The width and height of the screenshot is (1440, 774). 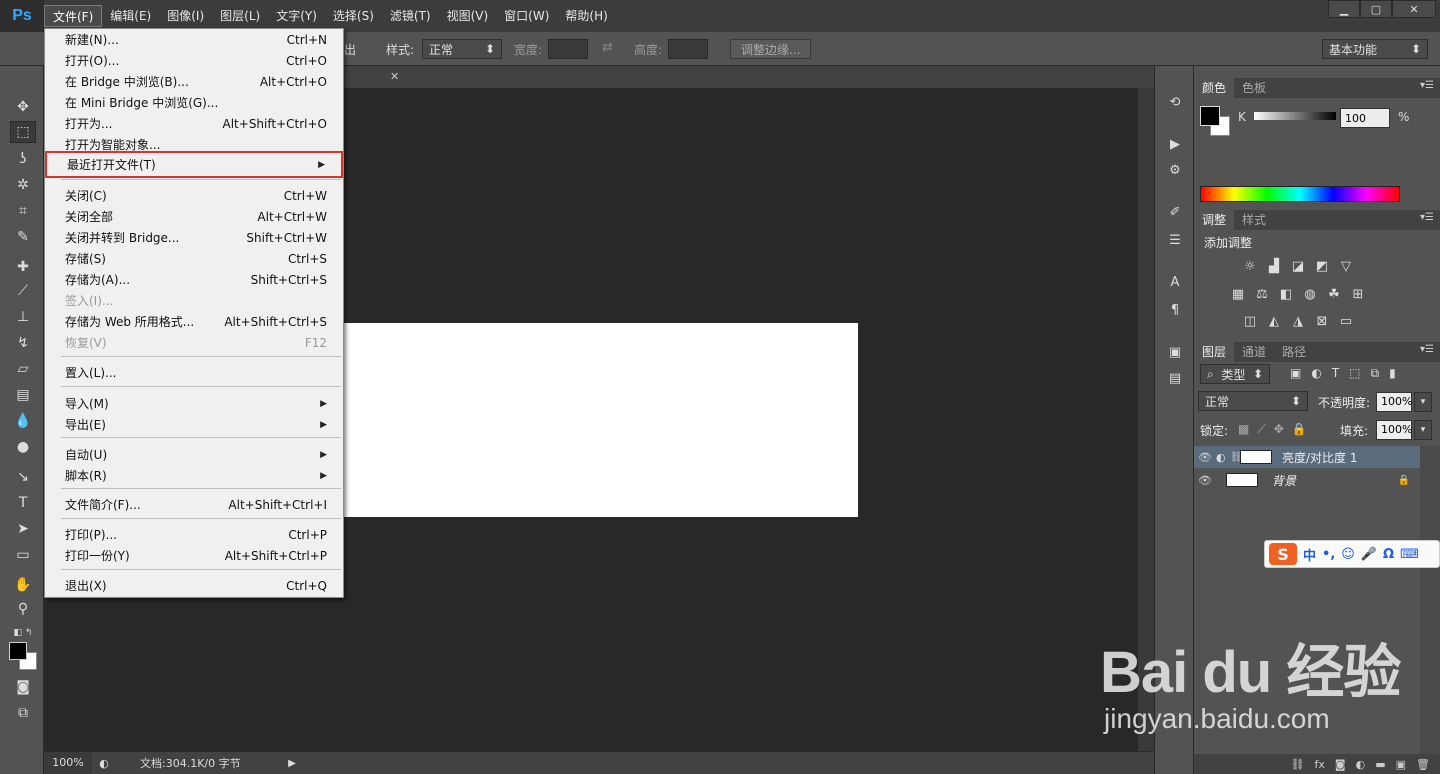 What do you see at coordinates (1175, 282) in the screenshot?
I see `character-panel-icon: A` at bounding box center [1175, 282].